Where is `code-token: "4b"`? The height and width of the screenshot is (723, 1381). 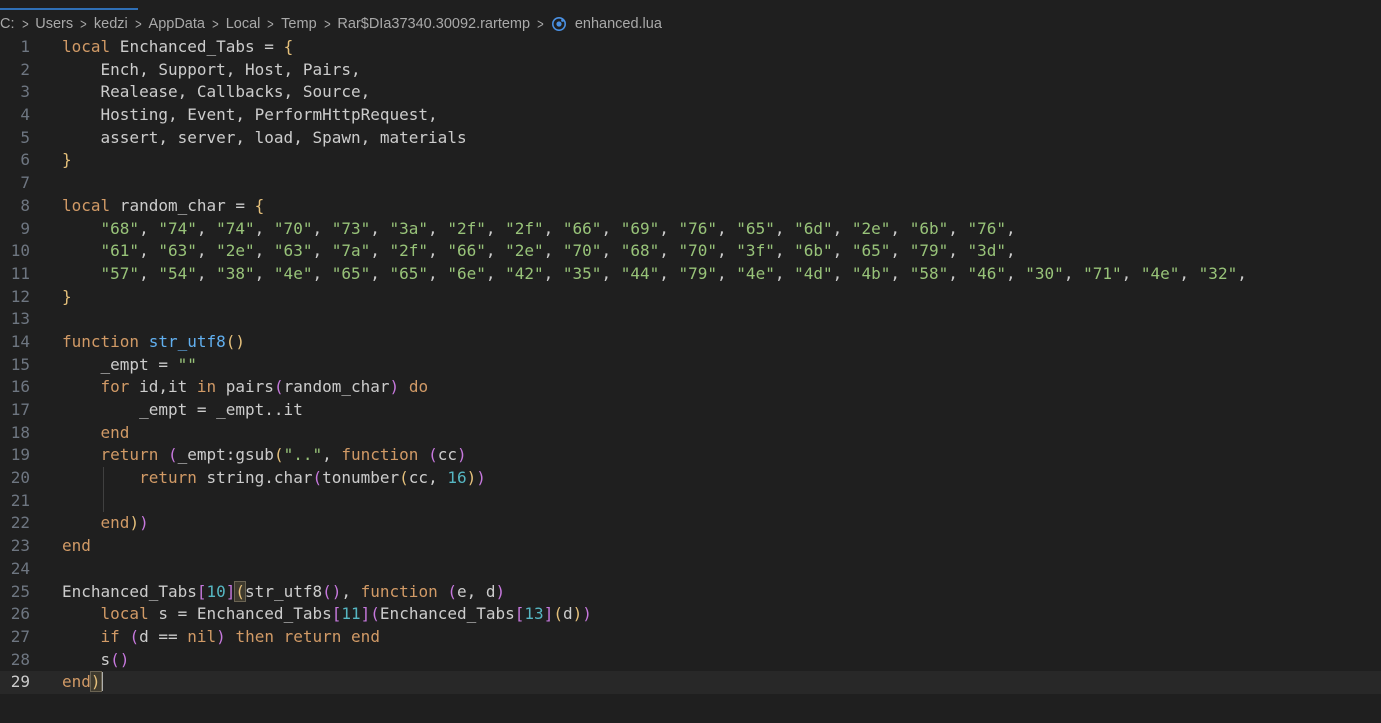
code-token: "4b" is located at coordinates (871, 273).